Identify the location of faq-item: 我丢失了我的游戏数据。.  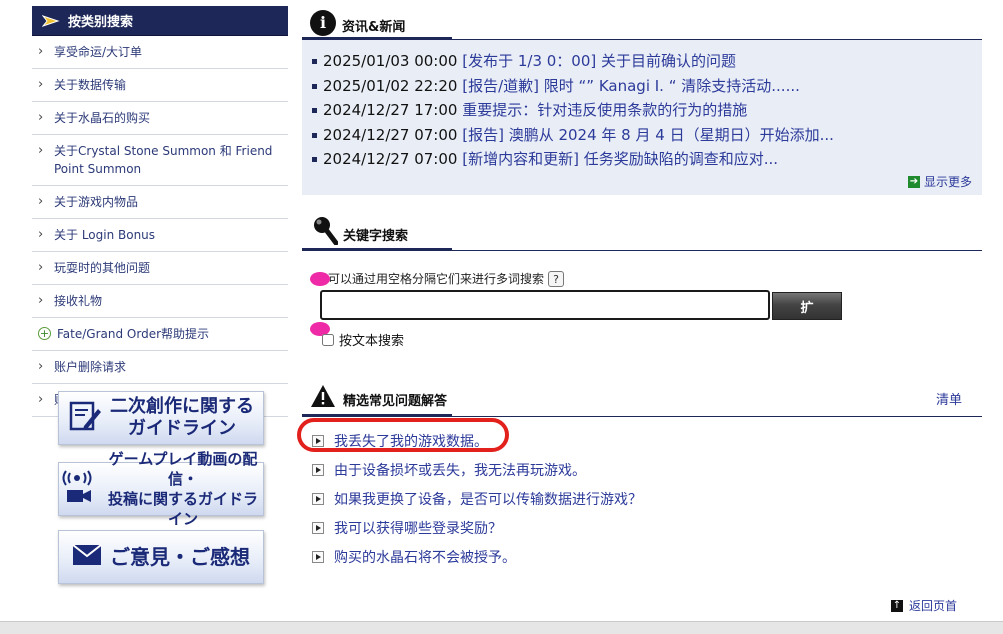
(477, 440).